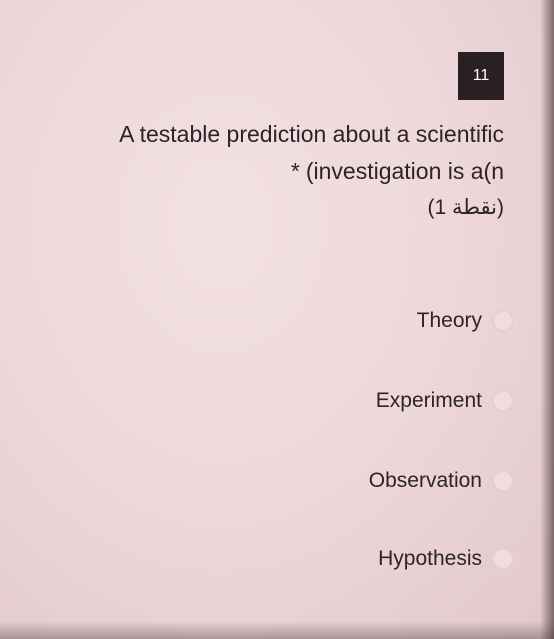 The image size is (554, 639). I want to click on screen-bottom-shadow, so click(277, 630).